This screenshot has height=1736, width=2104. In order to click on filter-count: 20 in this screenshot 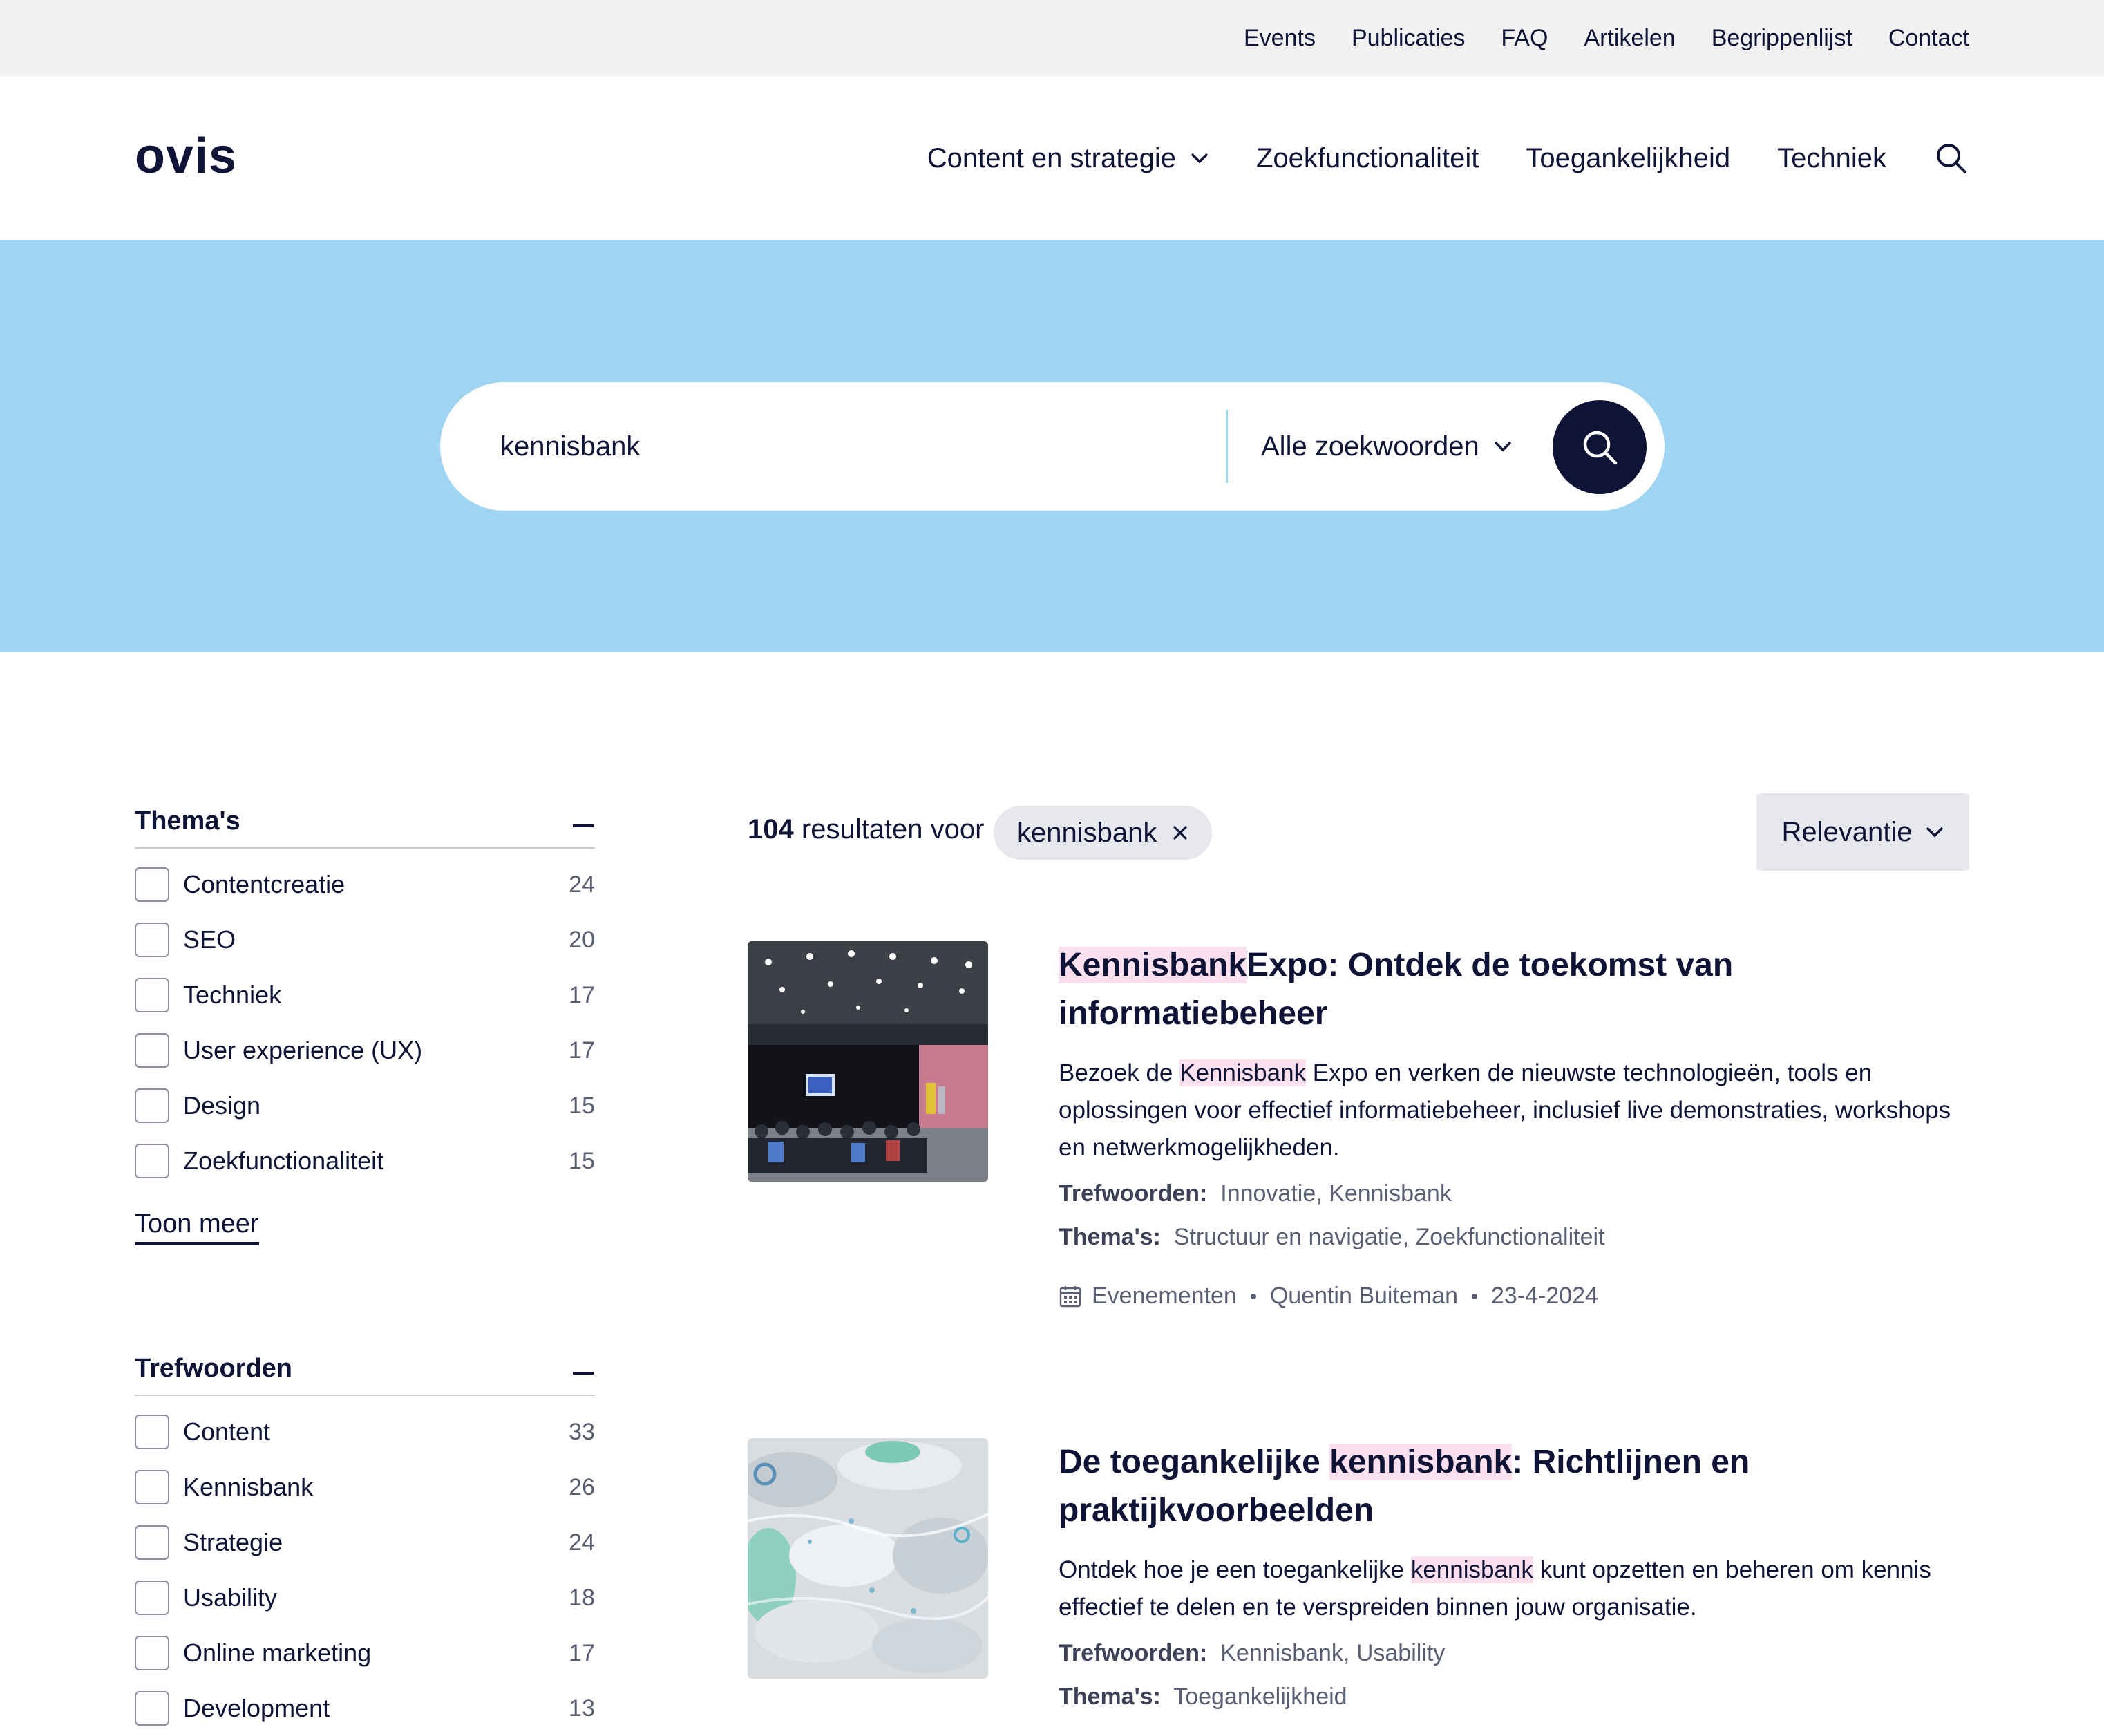, I will do `click(582, 939)`.